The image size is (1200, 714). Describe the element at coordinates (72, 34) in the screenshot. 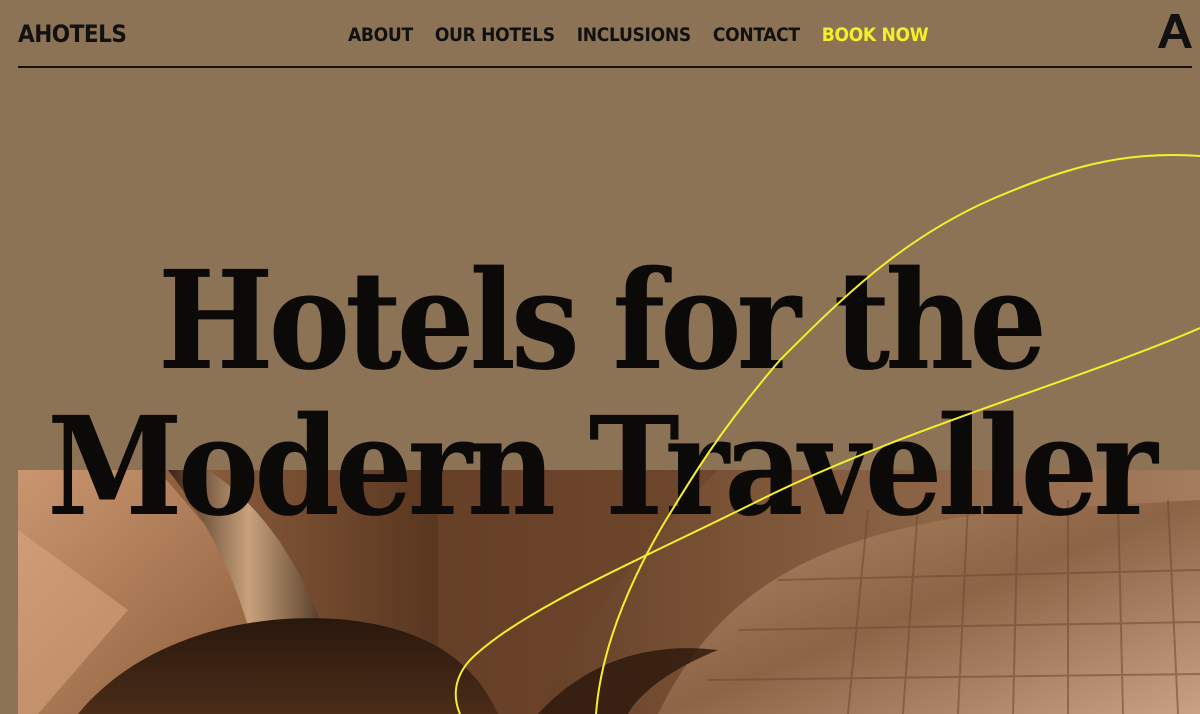

I see `brand-logo-link: AHOTELS` at that location.